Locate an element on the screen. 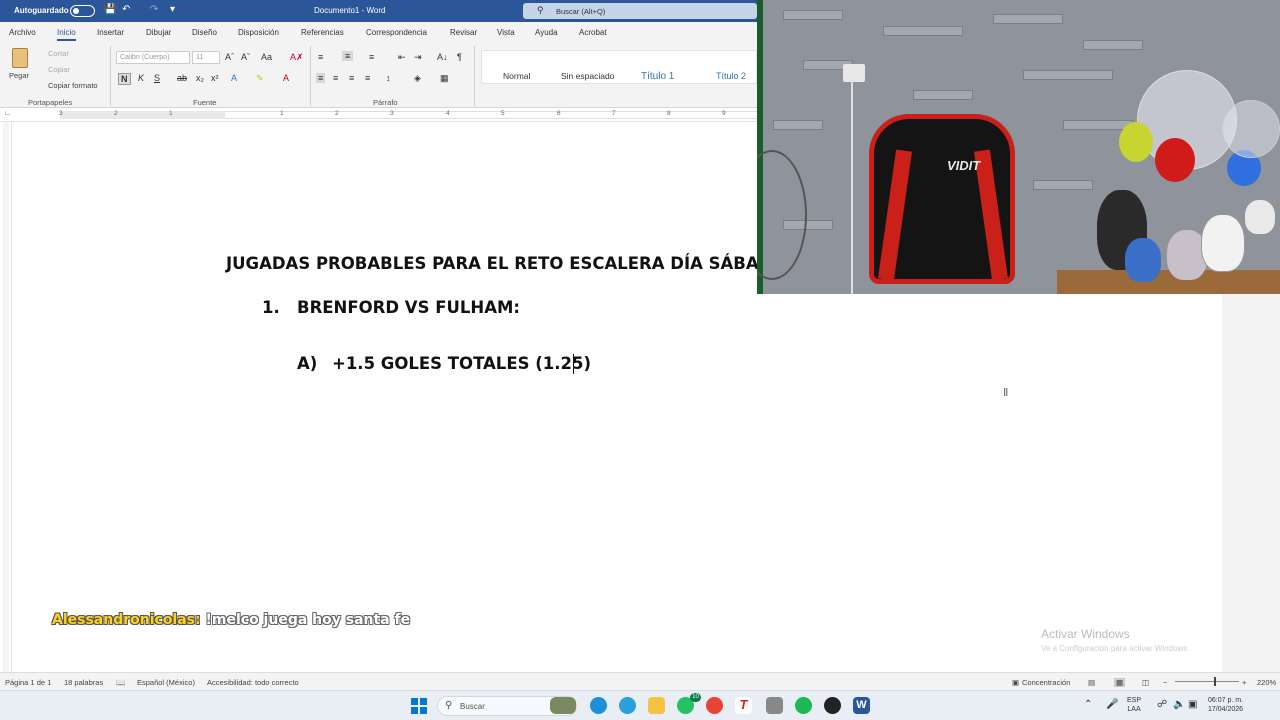  read-mode-icon: ▤ is located at coordinates (1091, 682).